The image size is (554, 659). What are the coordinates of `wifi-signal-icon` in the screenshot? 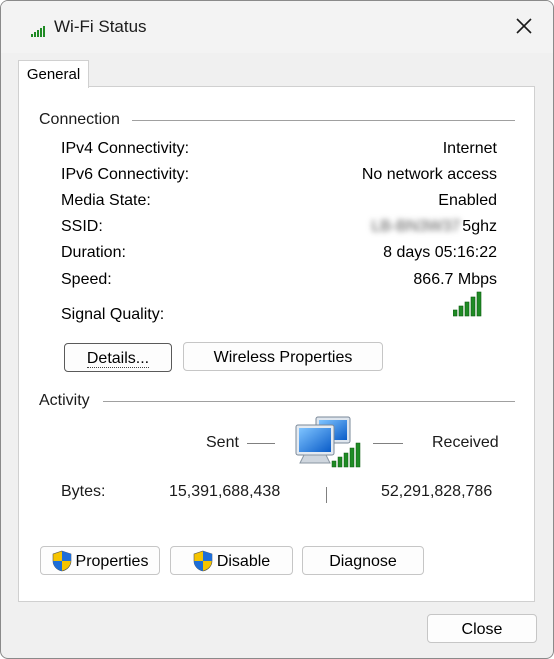 It's located at (38, 31).